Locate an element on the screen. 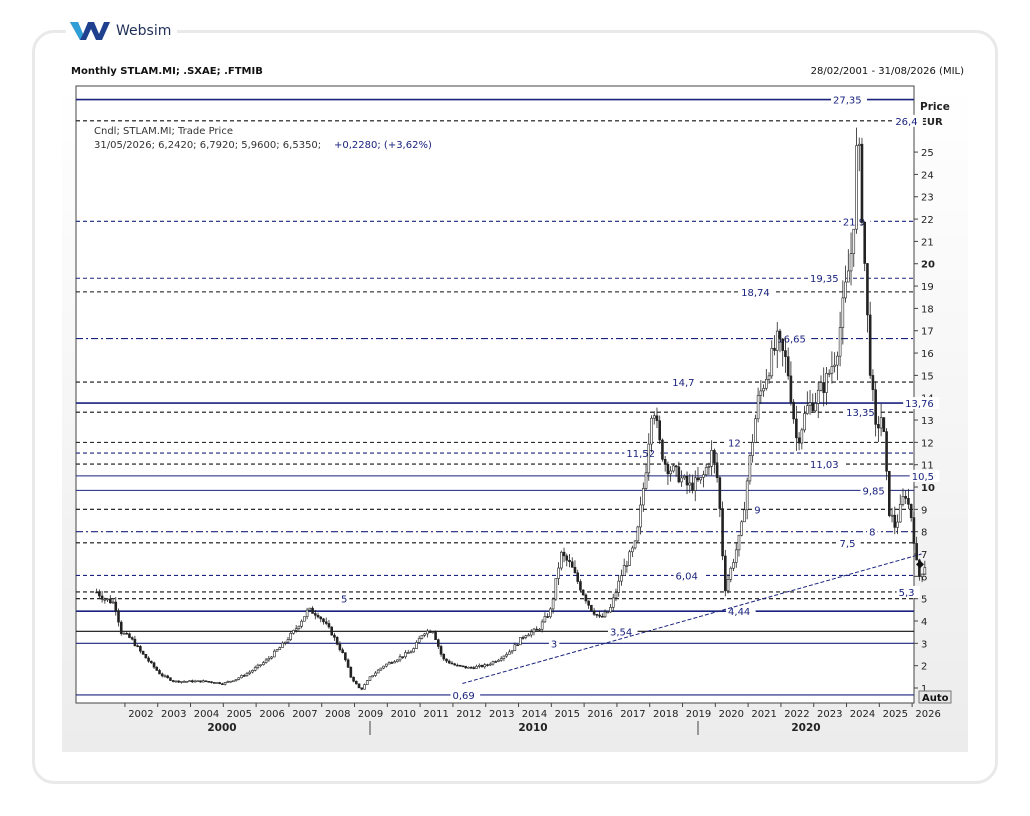 The image size is (1030, 816). level-label: 19,35 is located at coordinates (824, 279).